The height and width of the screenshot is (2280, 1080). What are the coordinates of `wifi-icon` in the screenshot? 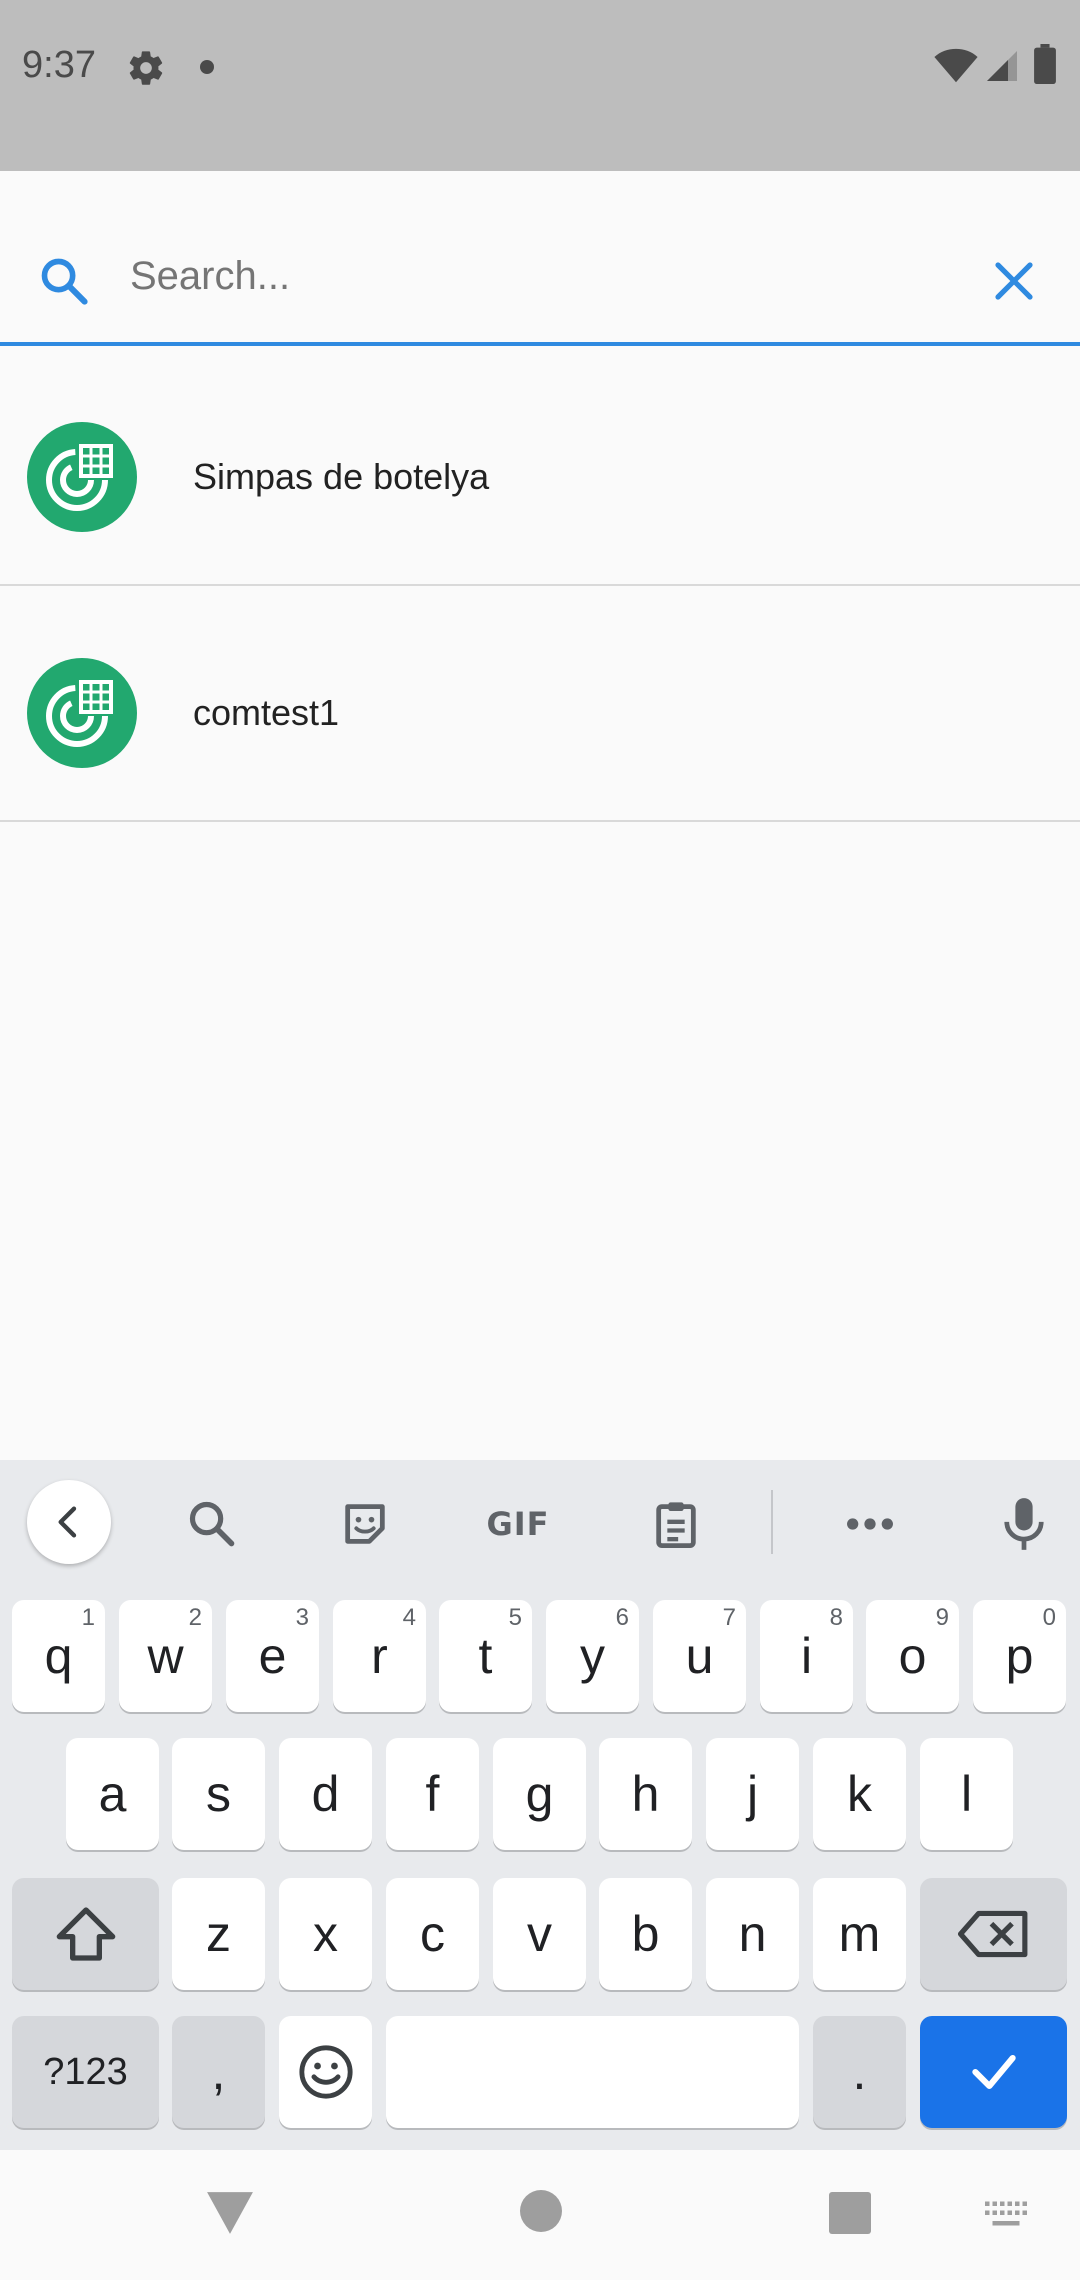 It's located at (956, 65).